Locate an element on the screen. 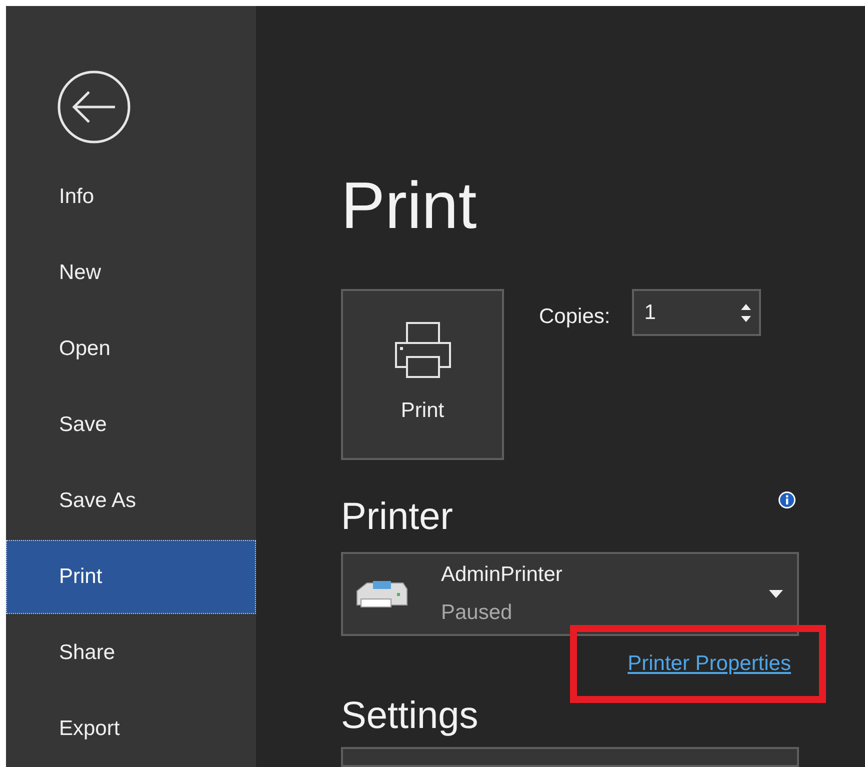 This screenshot has width=865, height=767. sidebar-item: Export is located at coordinates (131, 729).